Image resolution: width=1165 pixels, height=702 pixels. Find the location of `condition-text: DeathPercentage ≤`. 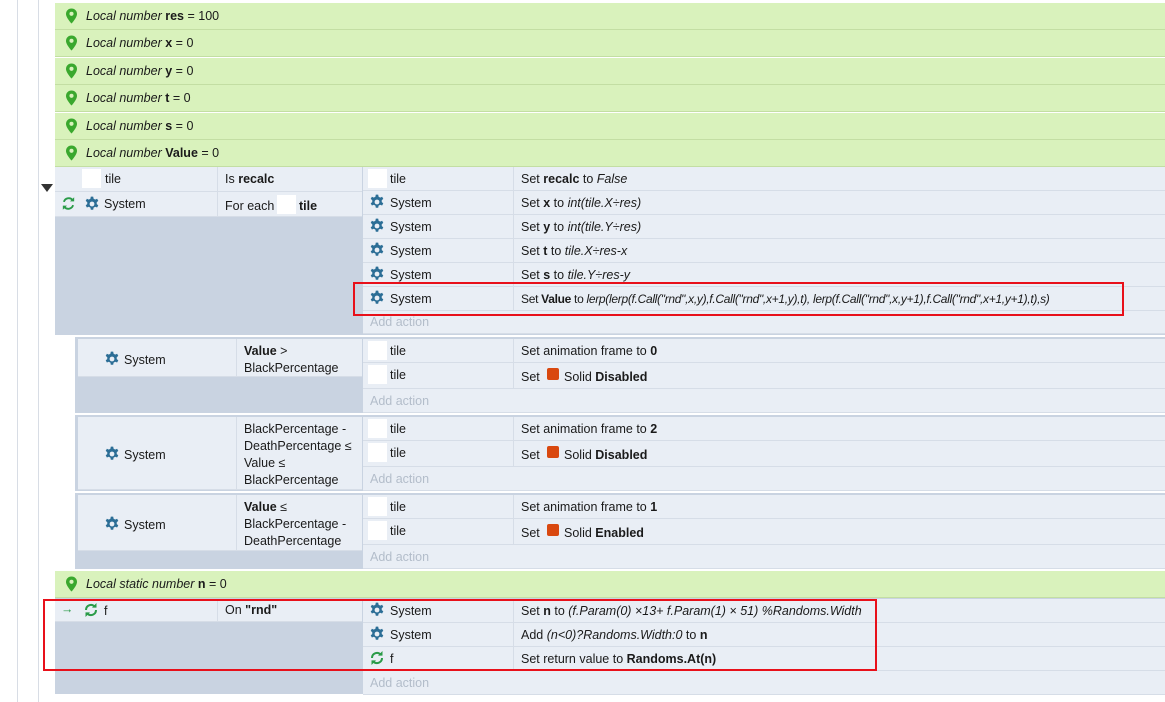

condition-text: DeathPercentage ≤ is located at coordinates (298, 446).